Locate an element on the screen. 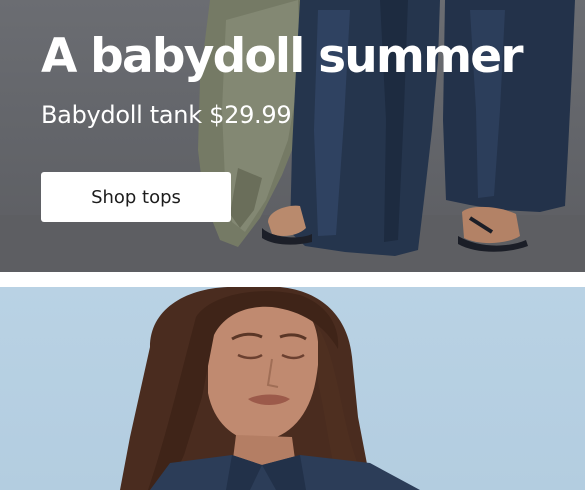  hero-subtitle: Babydoll tank $29.99 is located at coordinates (166, 115).